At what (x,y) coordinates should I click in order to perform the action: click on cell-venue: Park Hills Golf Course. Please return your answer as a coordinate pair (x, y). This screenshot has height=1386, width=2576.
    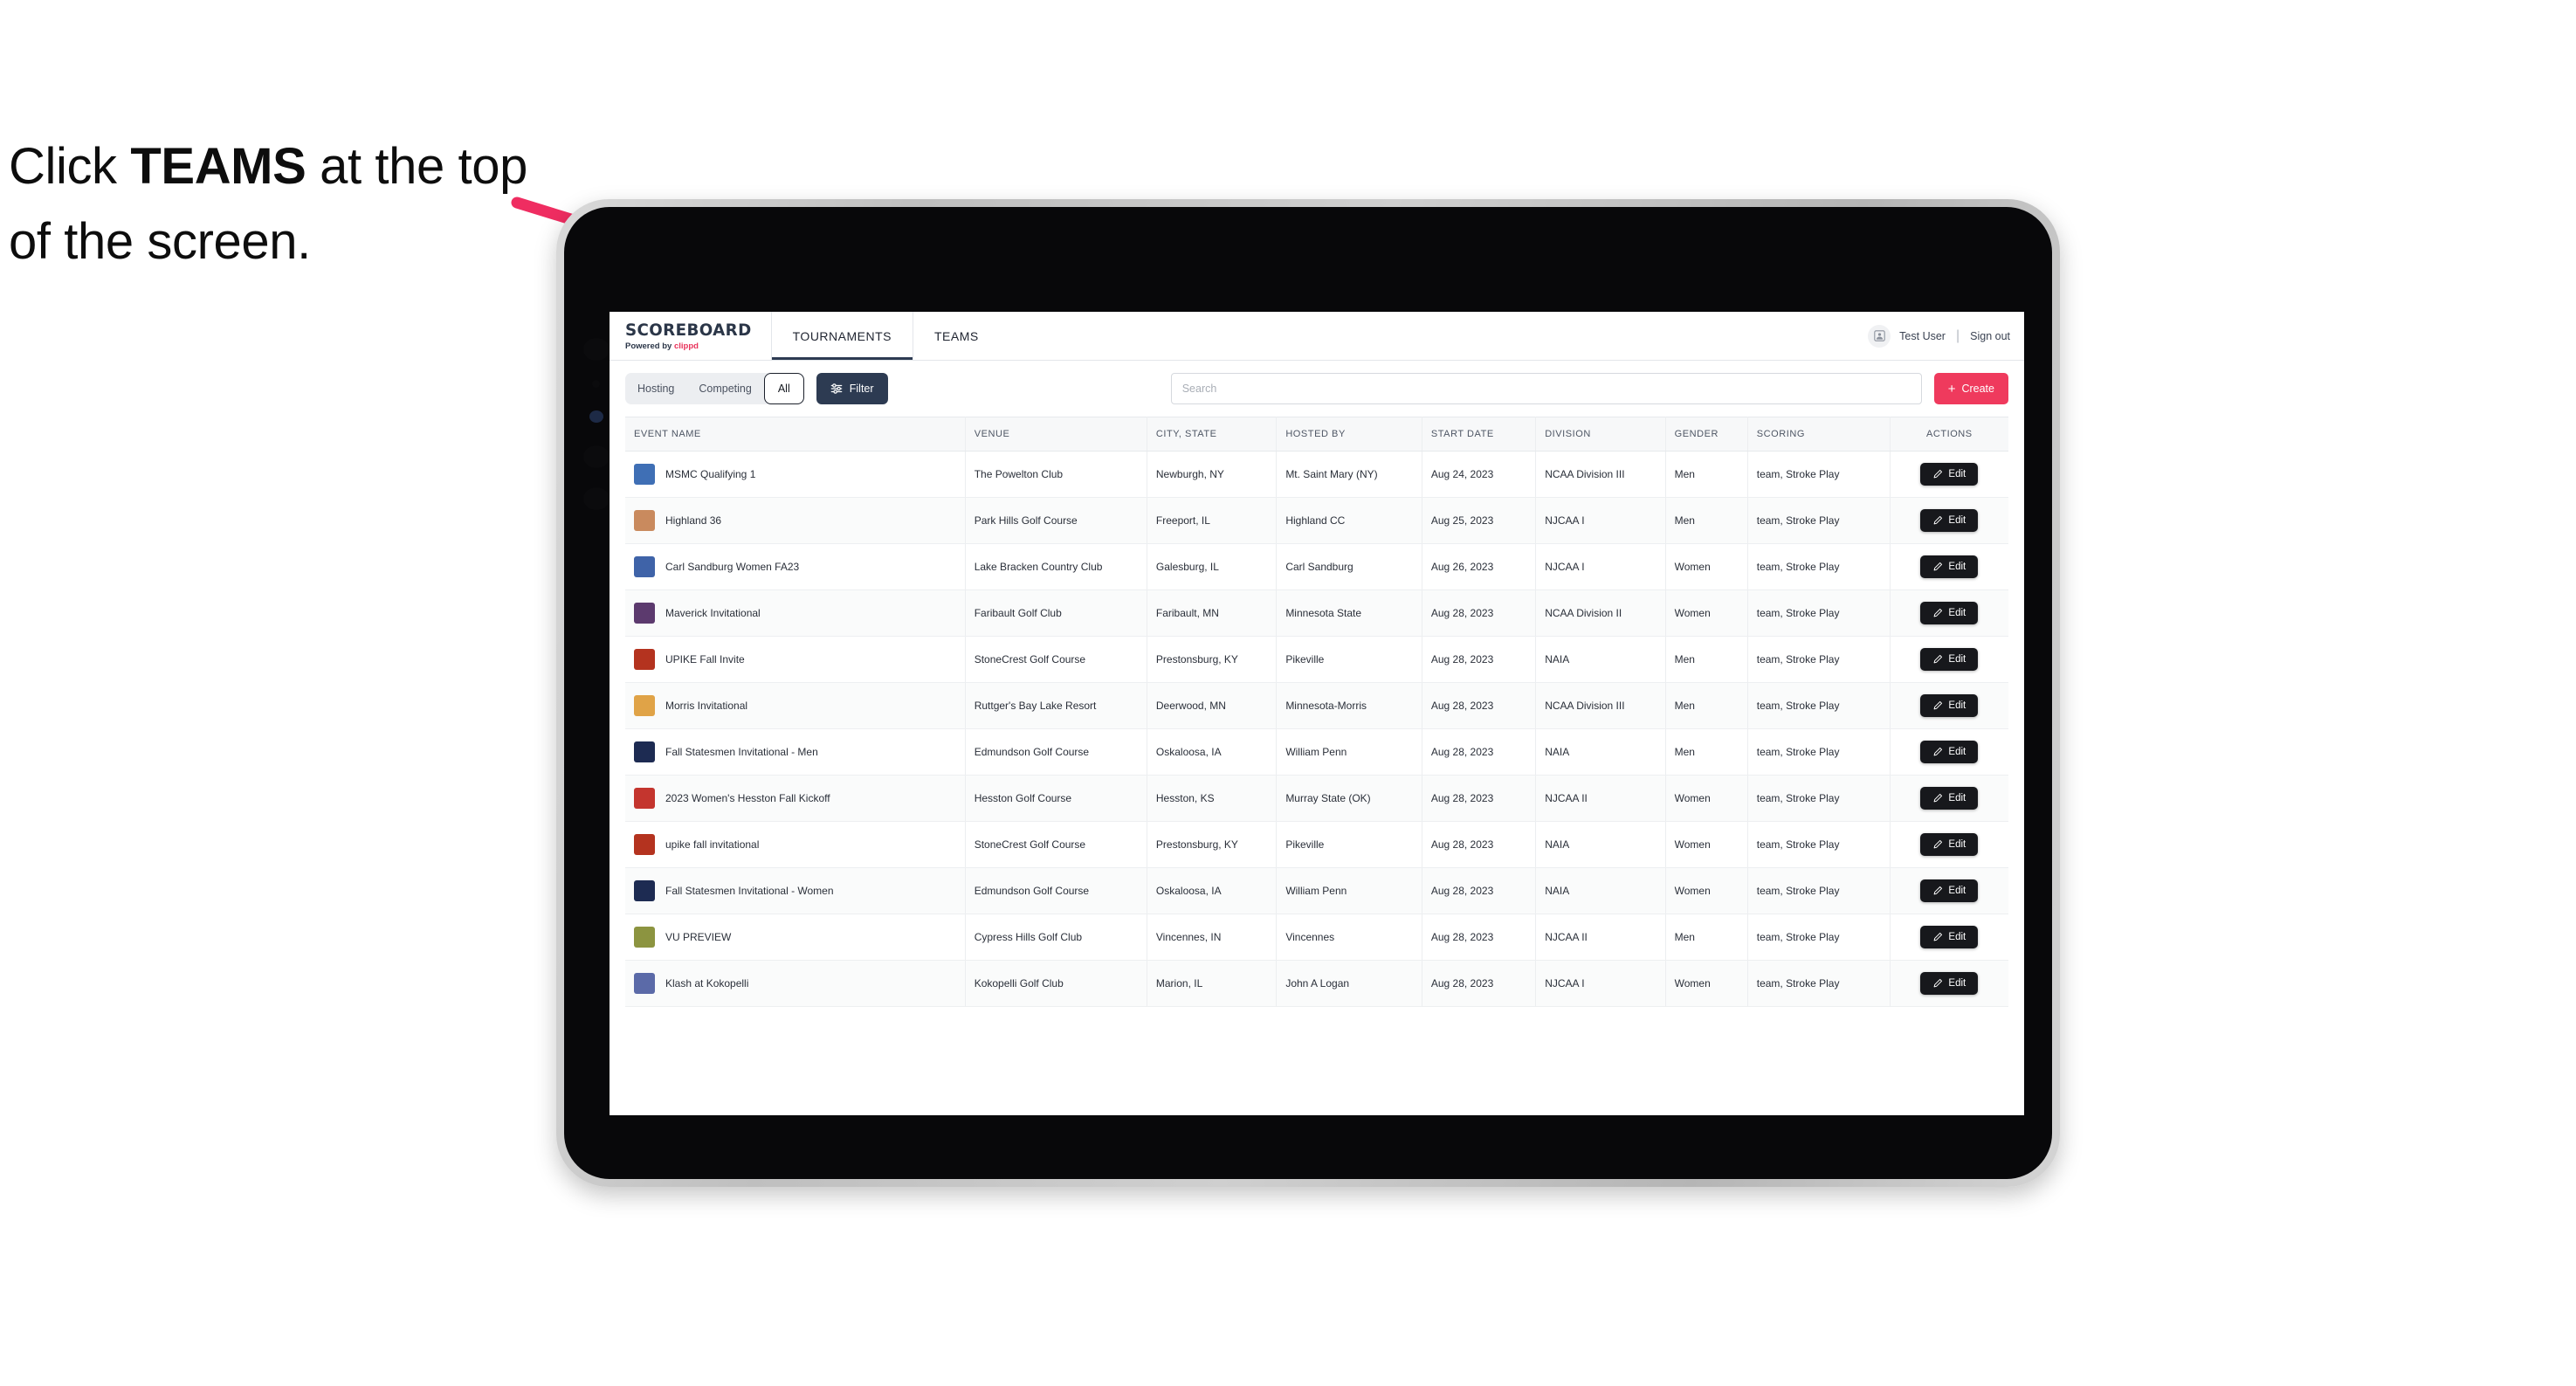
    Looking at the image, I should click on (1056, 520).